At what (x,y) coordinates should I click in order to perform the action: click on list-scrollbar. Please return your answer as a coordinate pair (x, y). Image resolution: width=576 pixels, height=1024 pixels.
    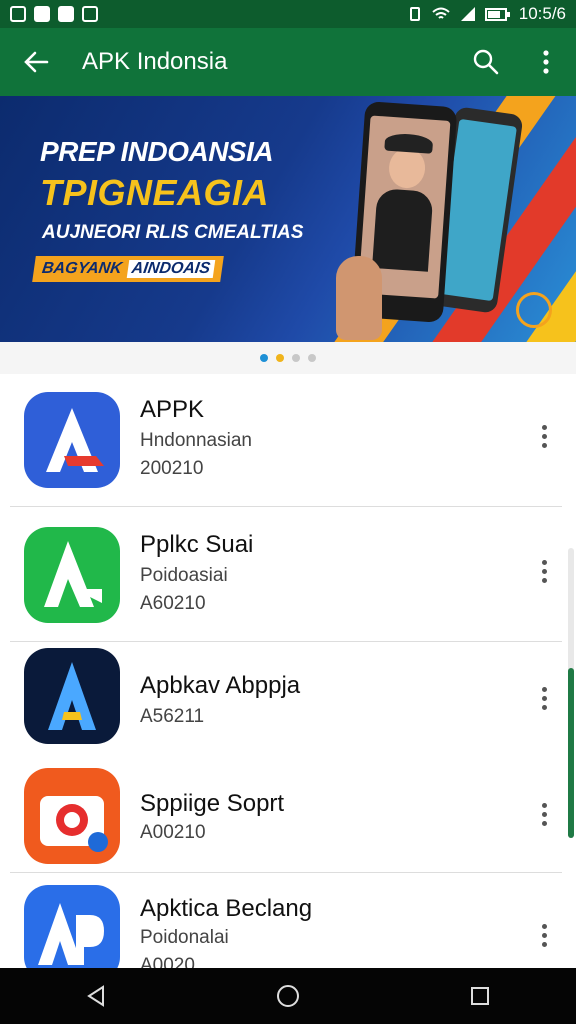
    Looking at the image, I should click on (571, 693).